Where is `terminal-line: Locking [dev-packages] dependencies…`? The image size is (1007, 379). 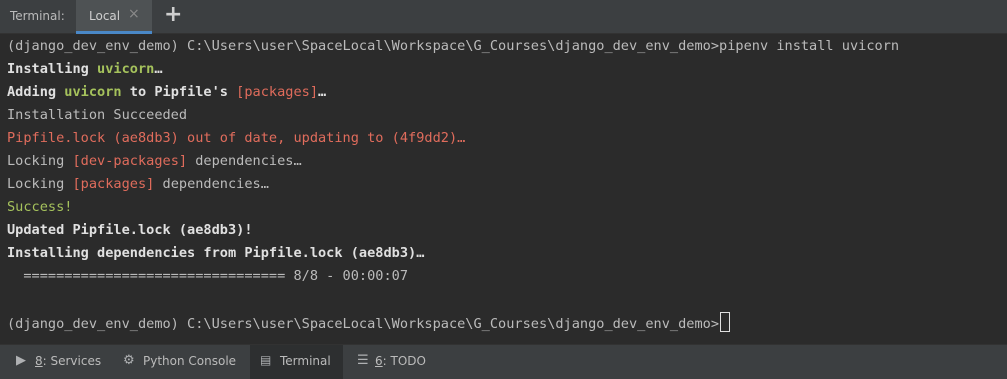 terminal-line: Locking [dev-packages] dependencies… is located at coordinates (154, 161).